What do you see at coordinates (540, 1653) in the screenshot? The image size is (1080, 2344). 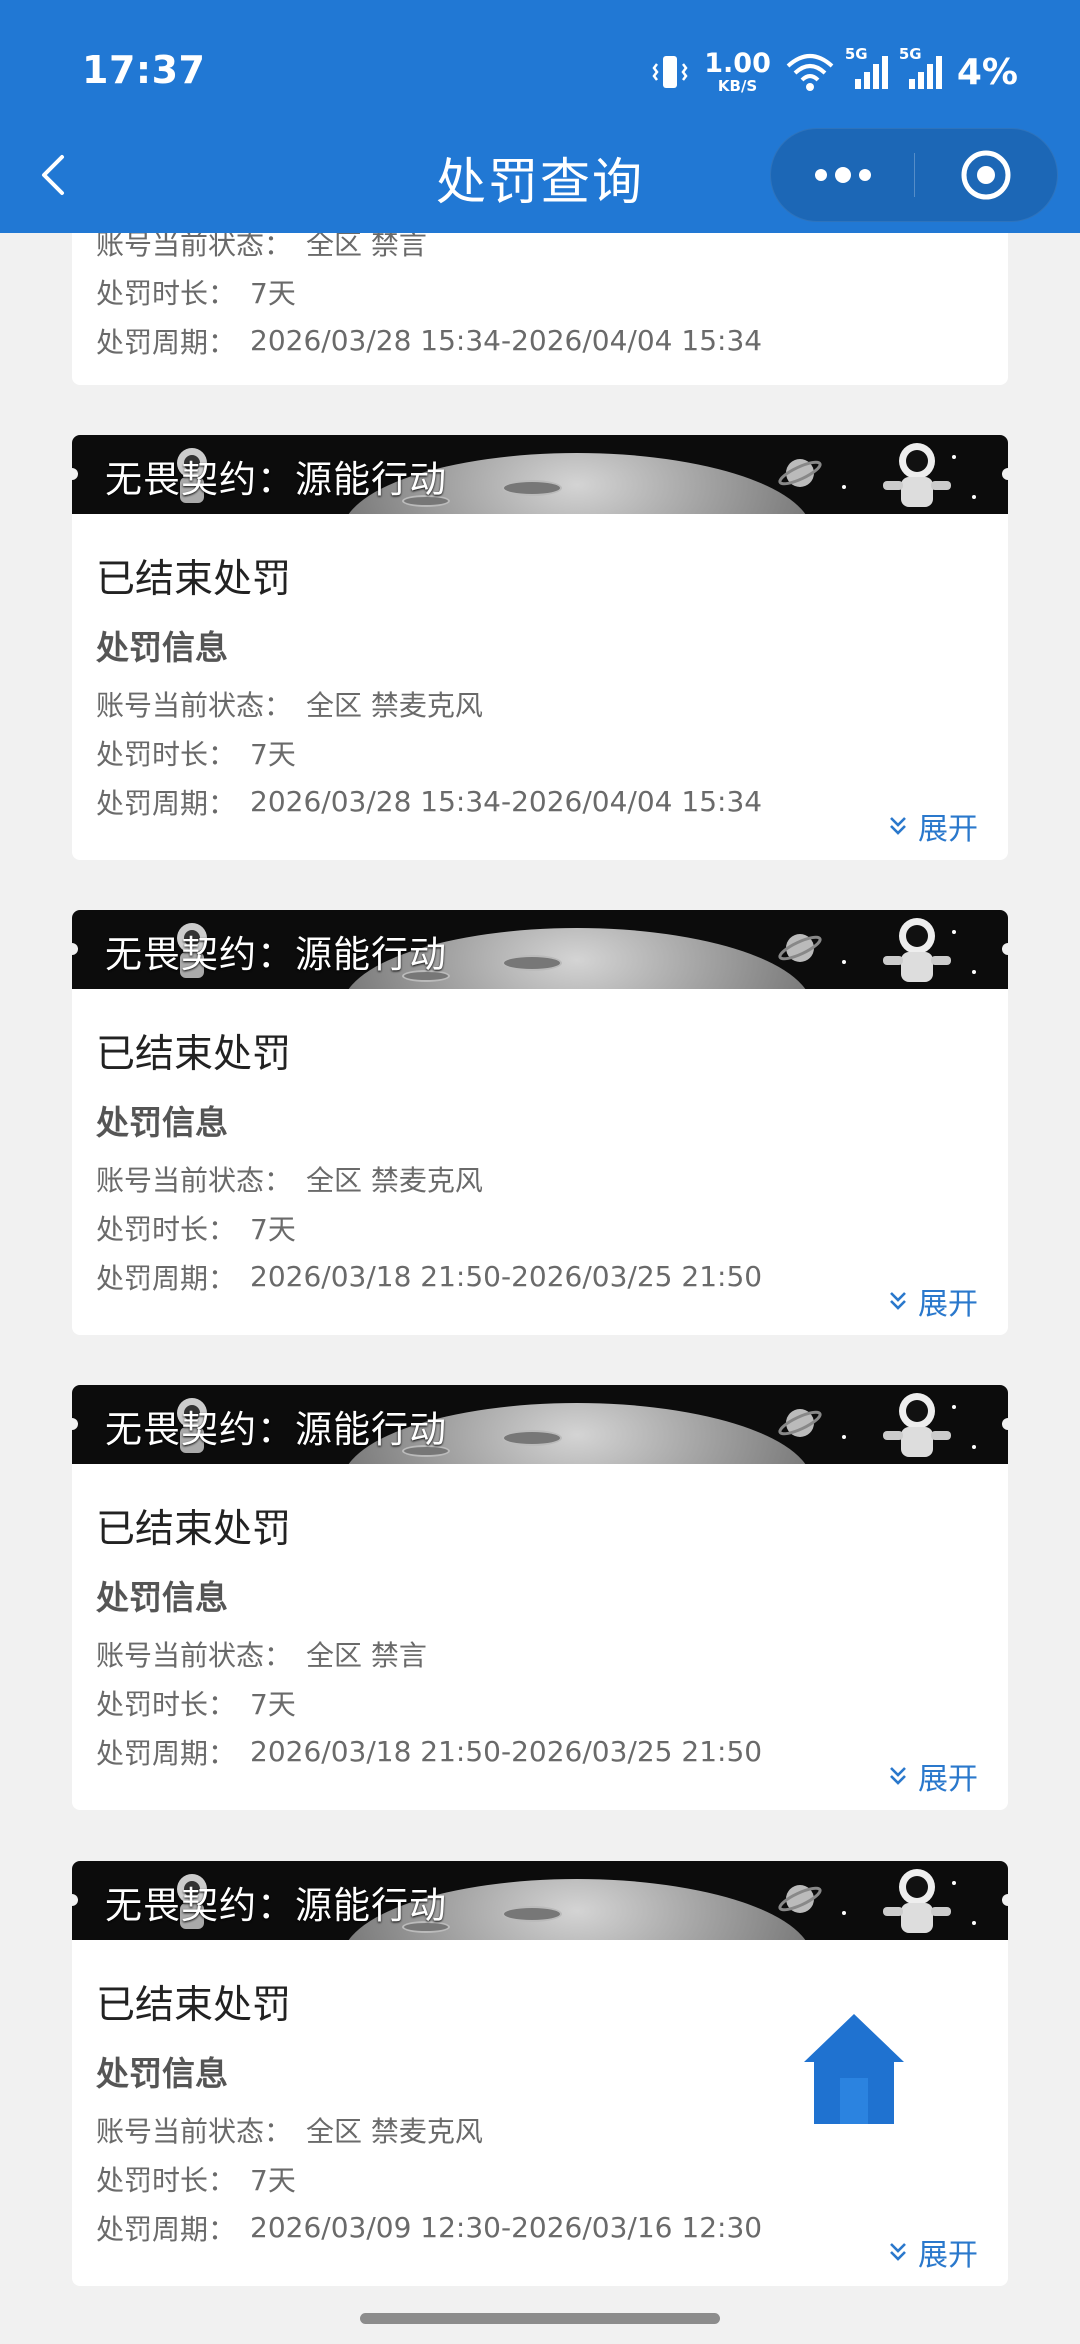 I see `account-state-row: 账号当前状态： 全区 禁言` at bounding box center [540, 1653].